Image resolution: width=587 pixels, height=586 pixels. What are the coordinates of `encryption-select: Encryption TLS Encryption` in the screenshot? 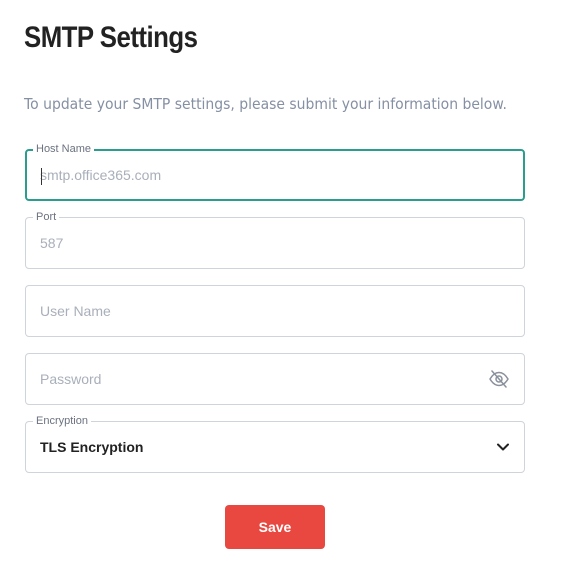 It's located at (275, 443).